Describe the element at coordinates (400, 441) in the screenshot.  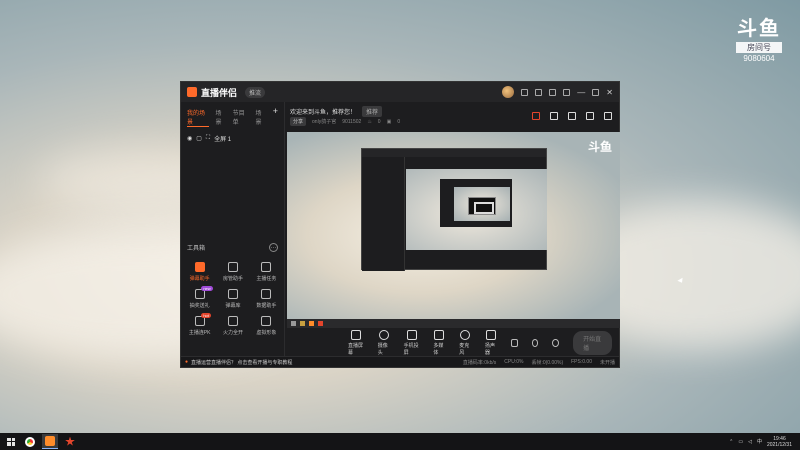
I see `taskbar: ⌃ ▭ ◁ 中 19:46 2021/12/31` at that location.